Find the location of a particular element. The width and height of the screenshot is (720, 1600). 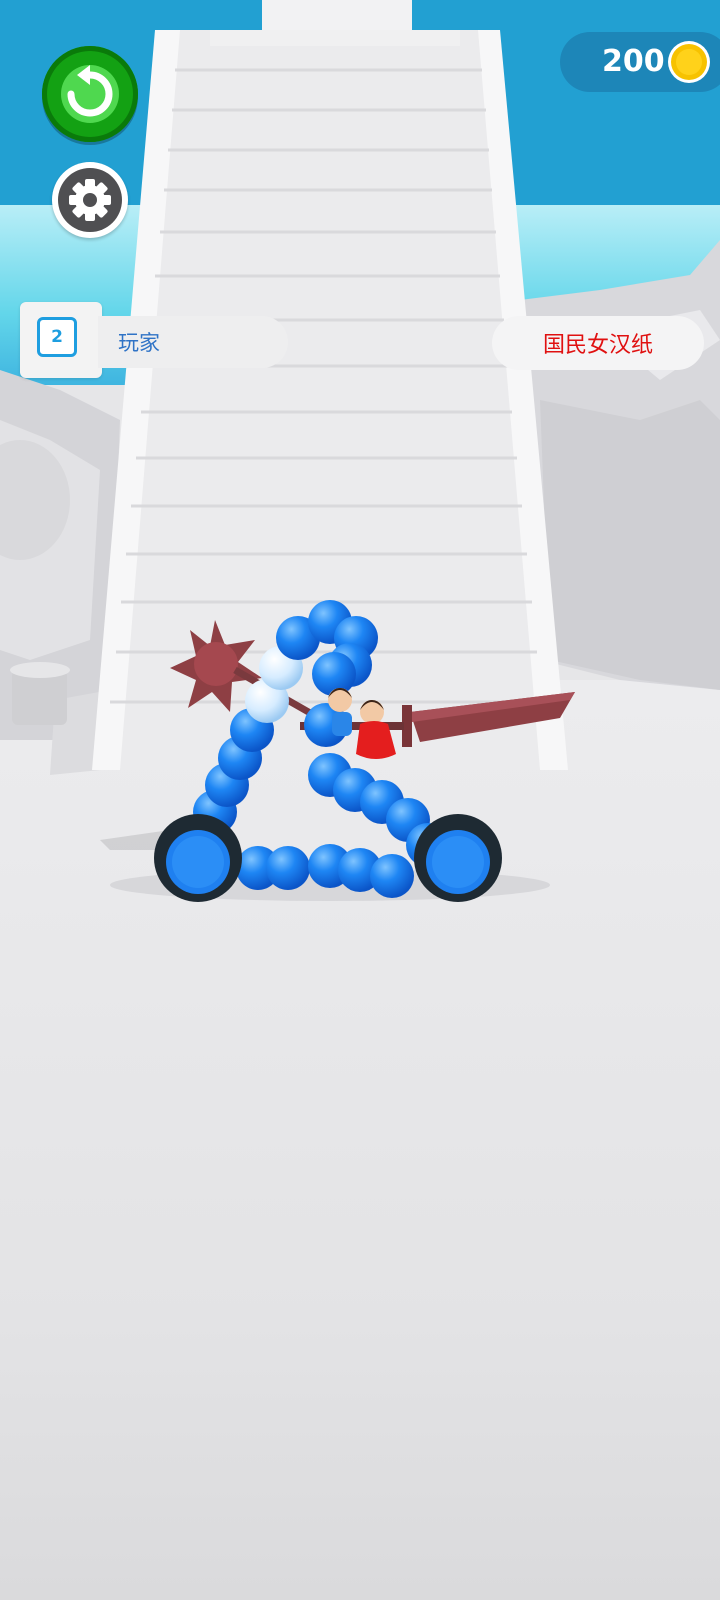

gold-coin-icon is located at coordinates (689, 62).